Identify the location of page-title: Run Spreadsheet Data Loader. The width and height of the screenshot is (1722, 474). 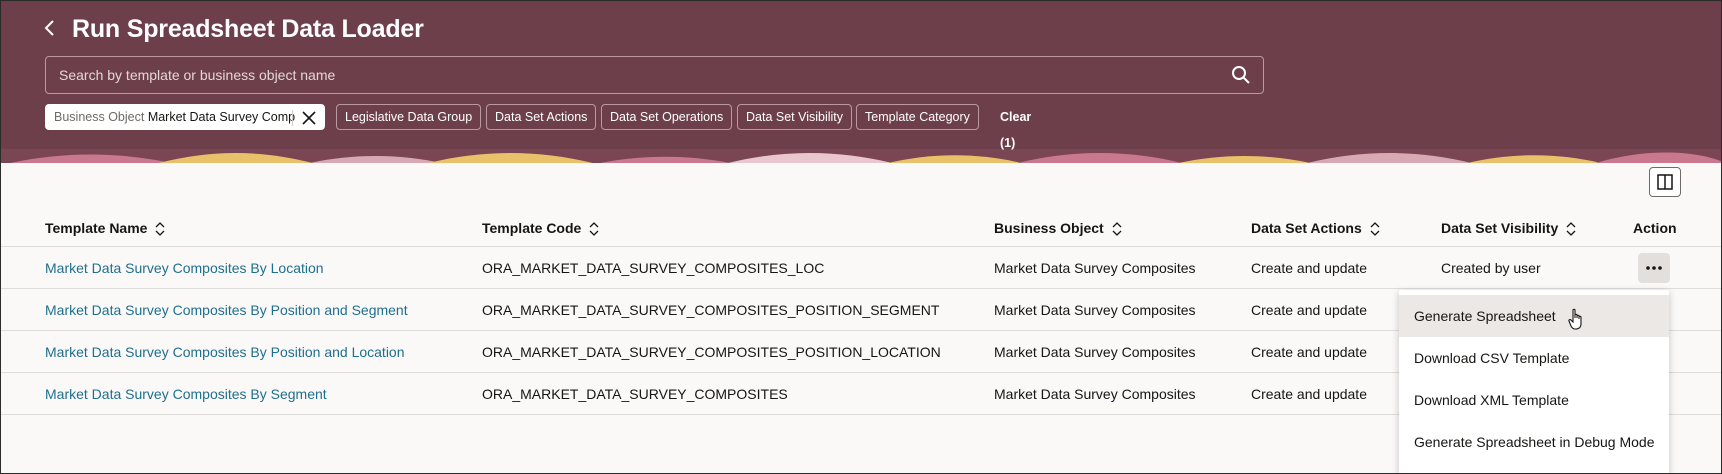
(248, 29).